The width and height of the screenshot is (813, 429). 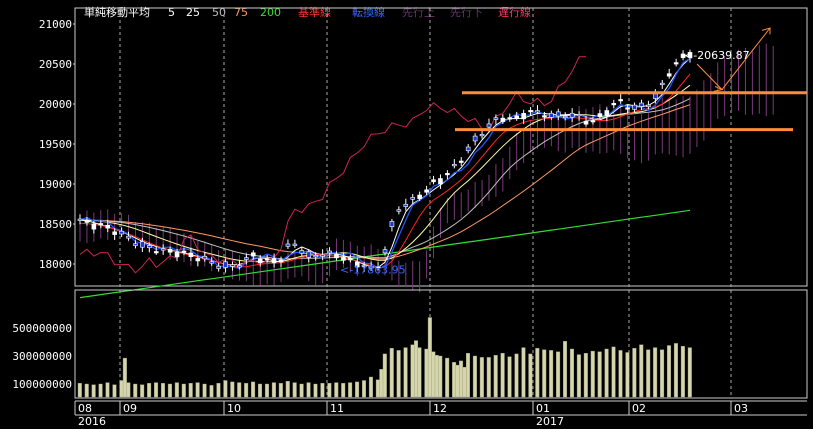 I want to click on legend-item: 転換線, so click(x=368, y=12).